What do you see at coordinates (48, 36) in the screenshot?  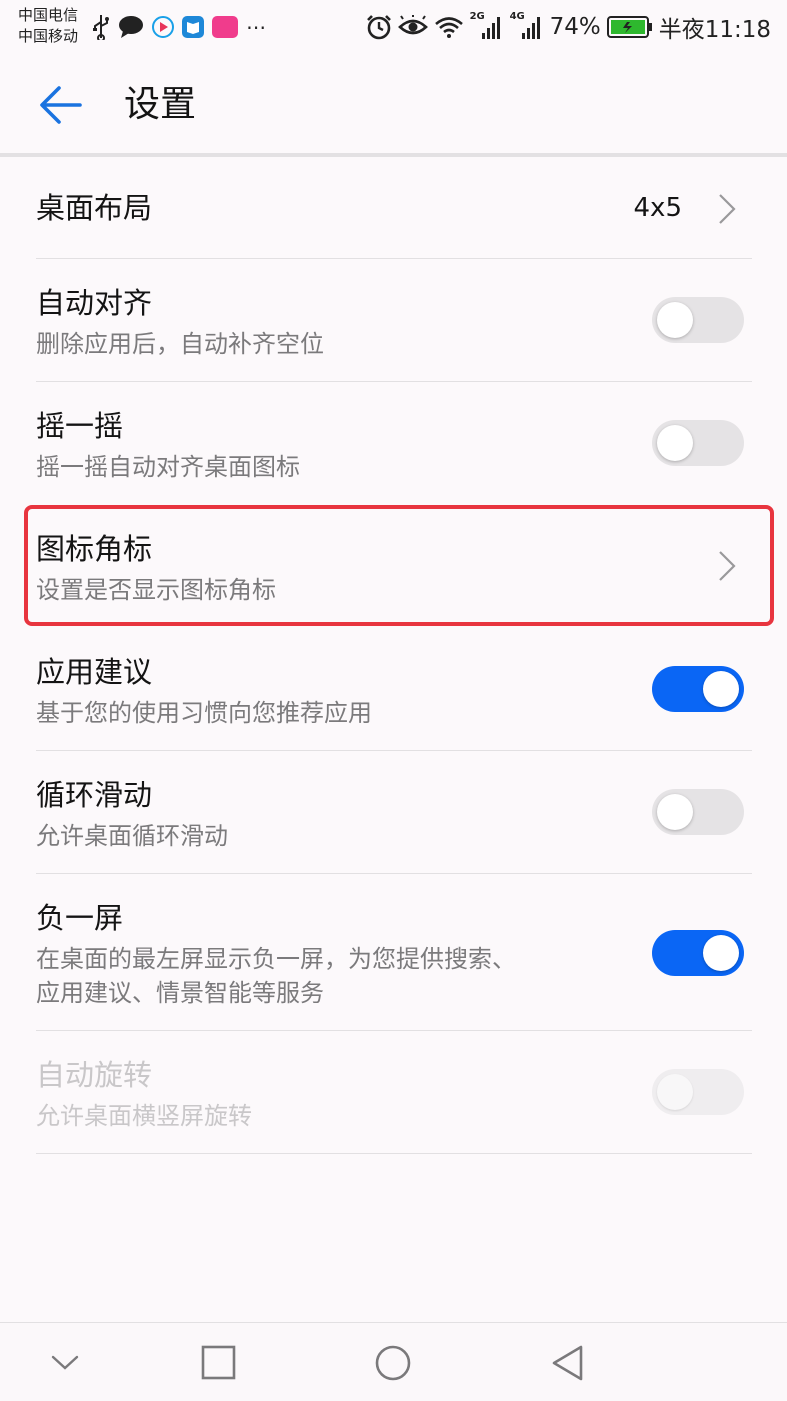 I see `carrier-2: 中国移动` at bounding box center [48, 36].